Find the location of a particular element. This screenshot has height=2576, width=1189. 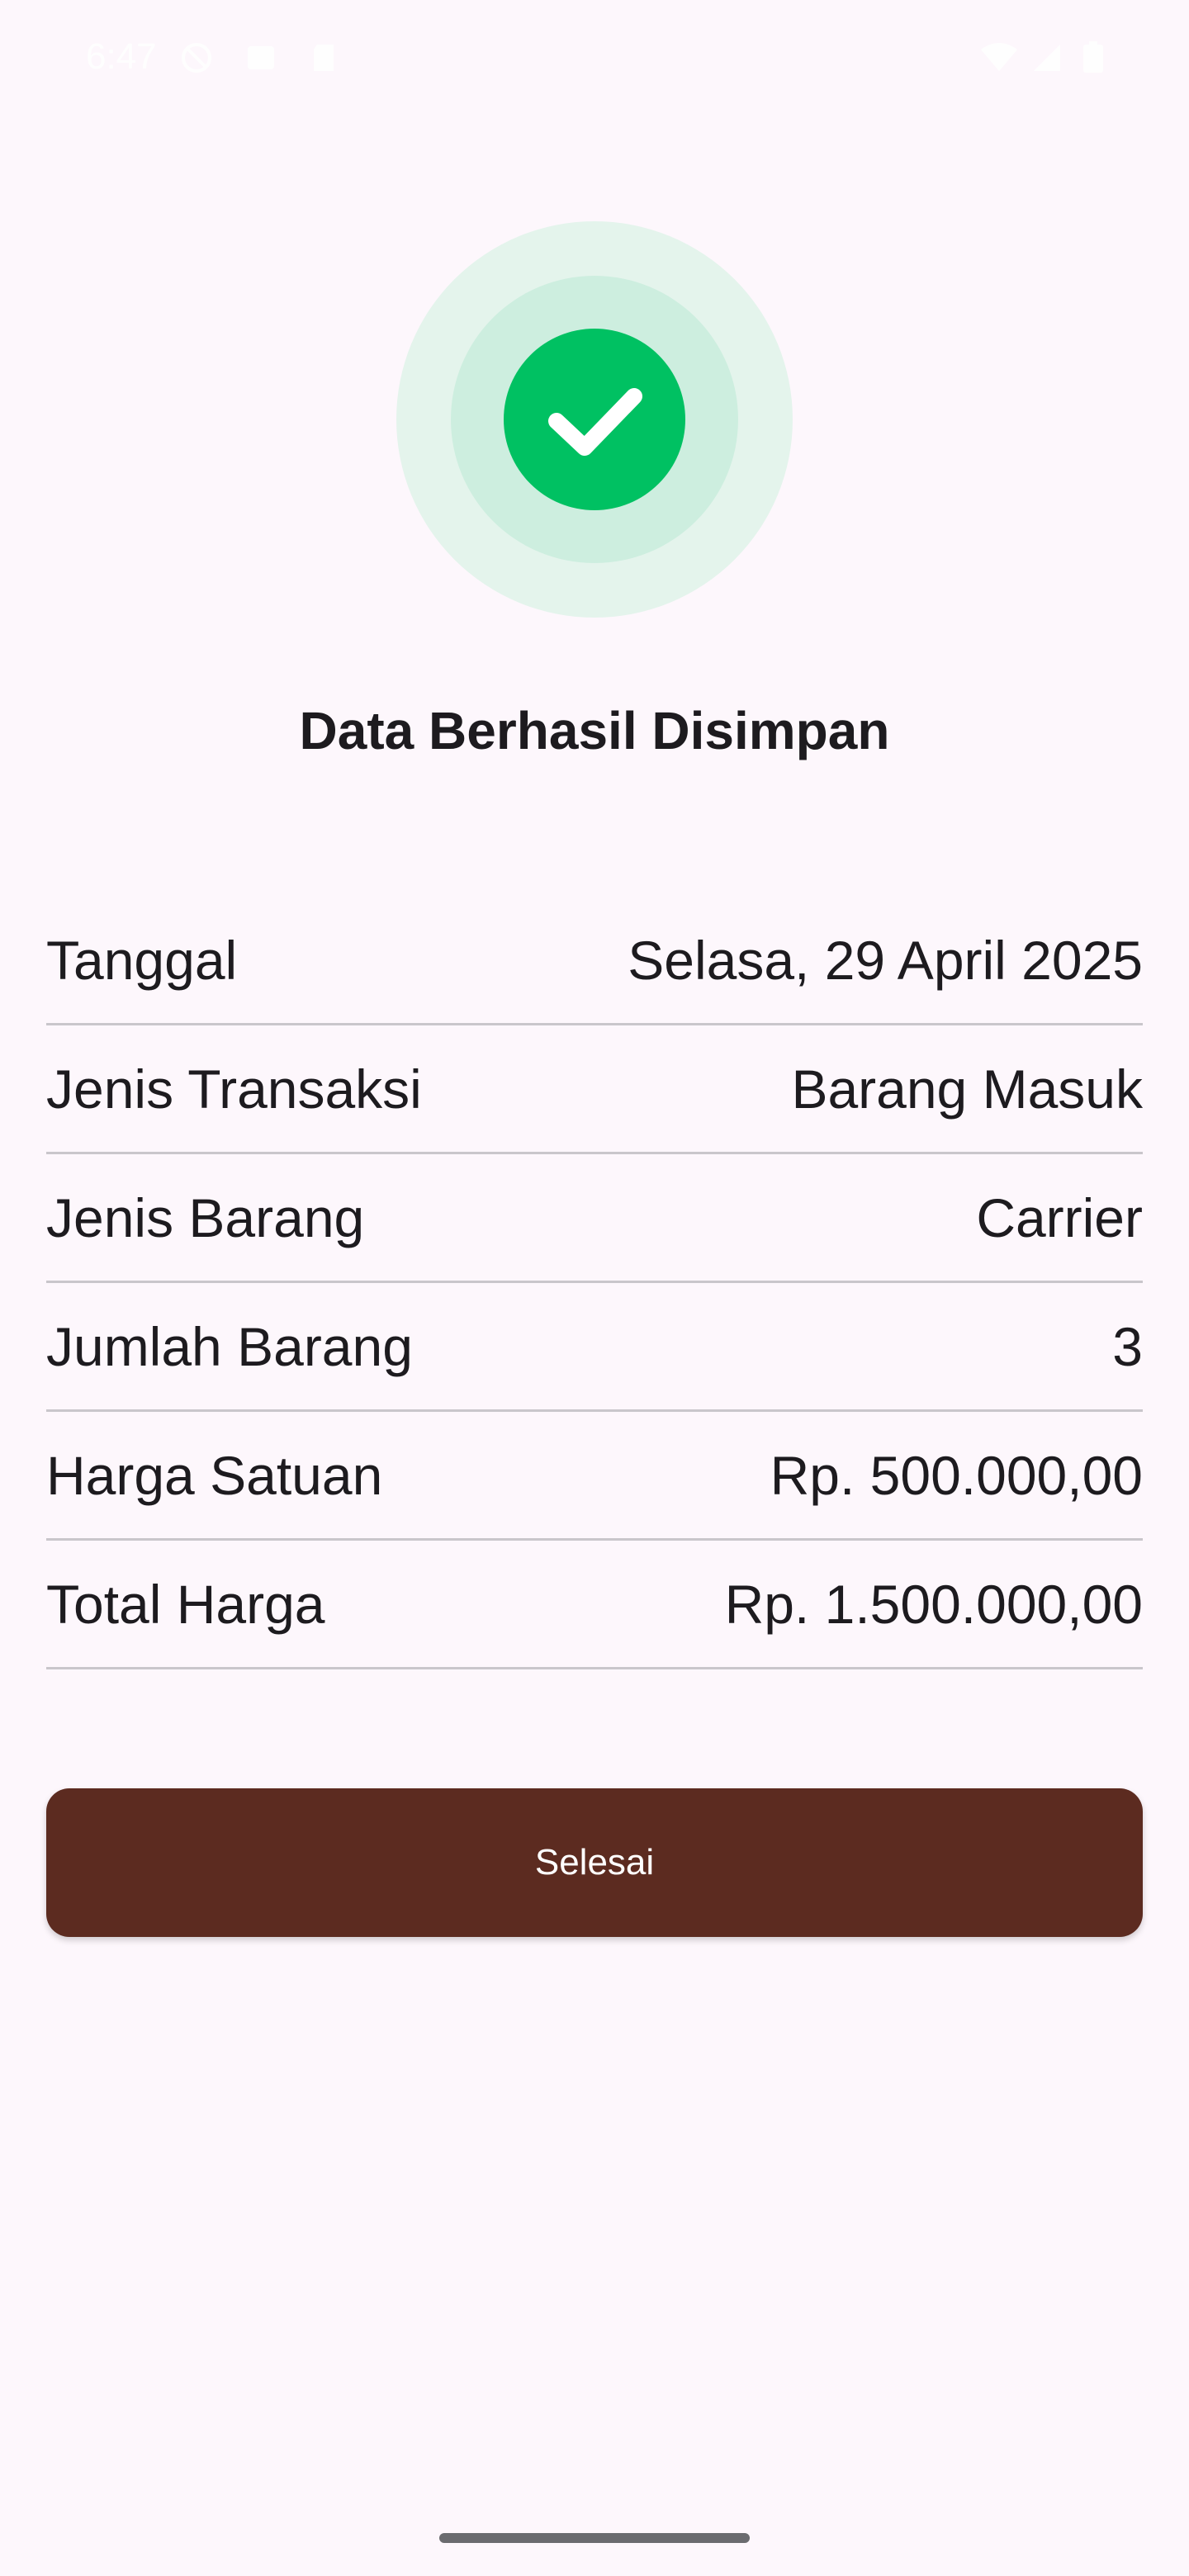

signal-icon is located at coordinates (1047, 58).